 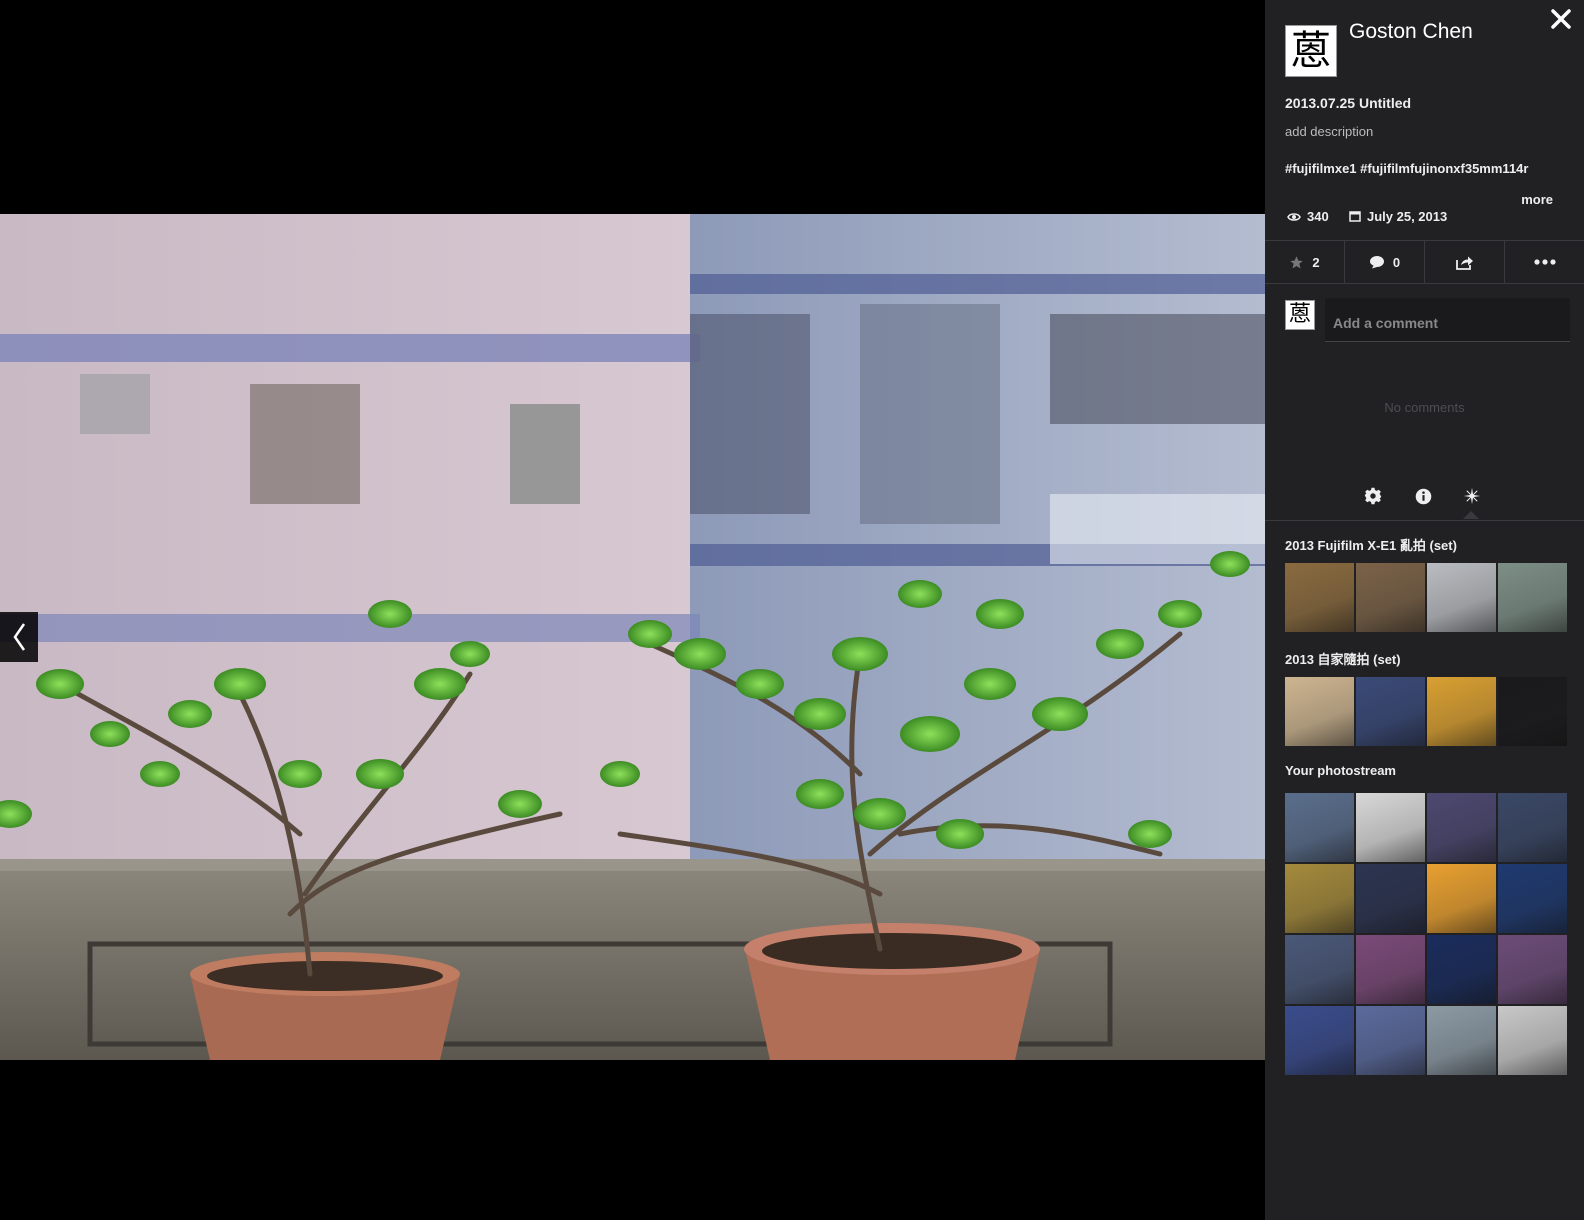 I want to click on previous-photo-button, so click(x=19, y=637).